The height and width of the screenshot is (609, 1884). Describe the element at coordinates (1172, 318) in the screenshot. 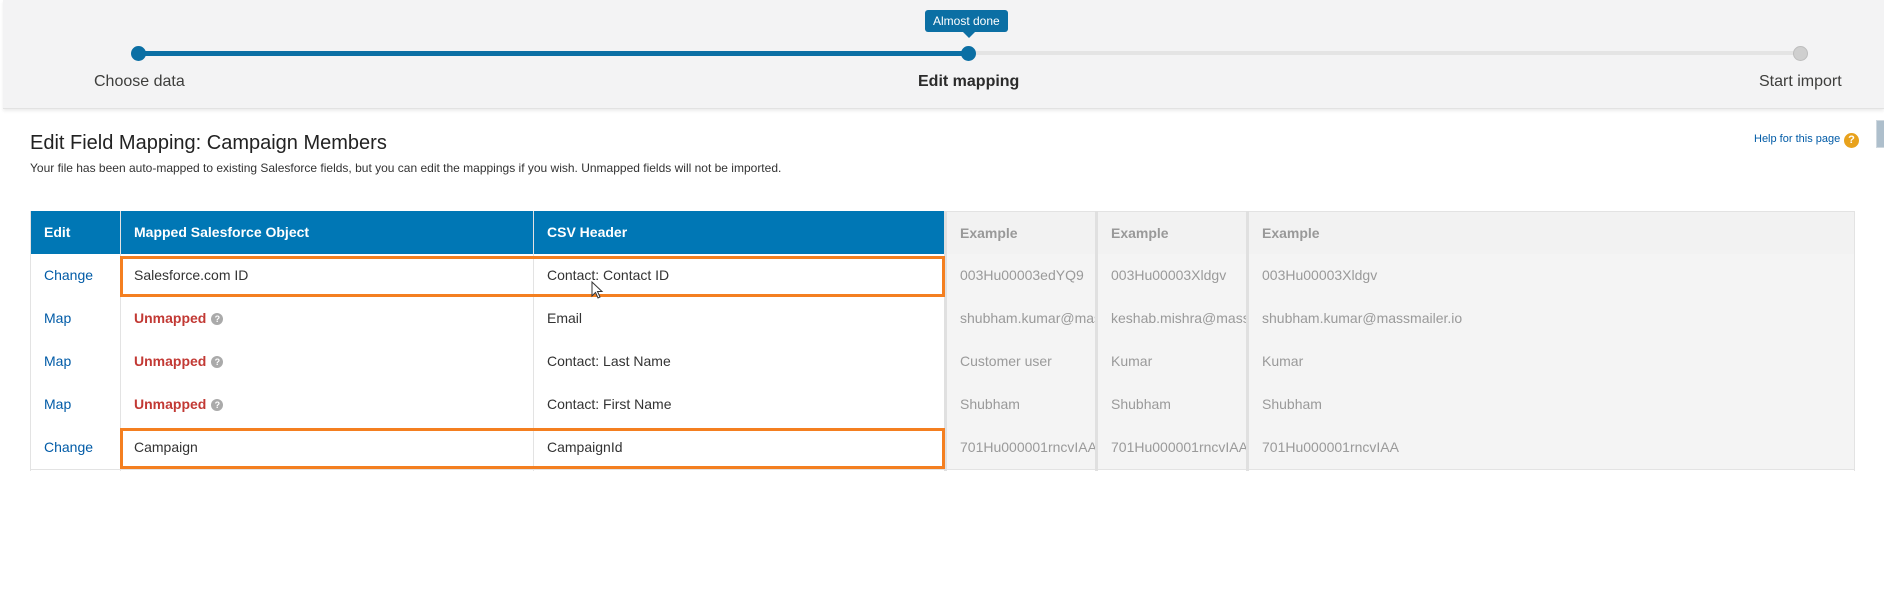

I see `example-cell: keshab.mishra@massmailer.io` at that location.